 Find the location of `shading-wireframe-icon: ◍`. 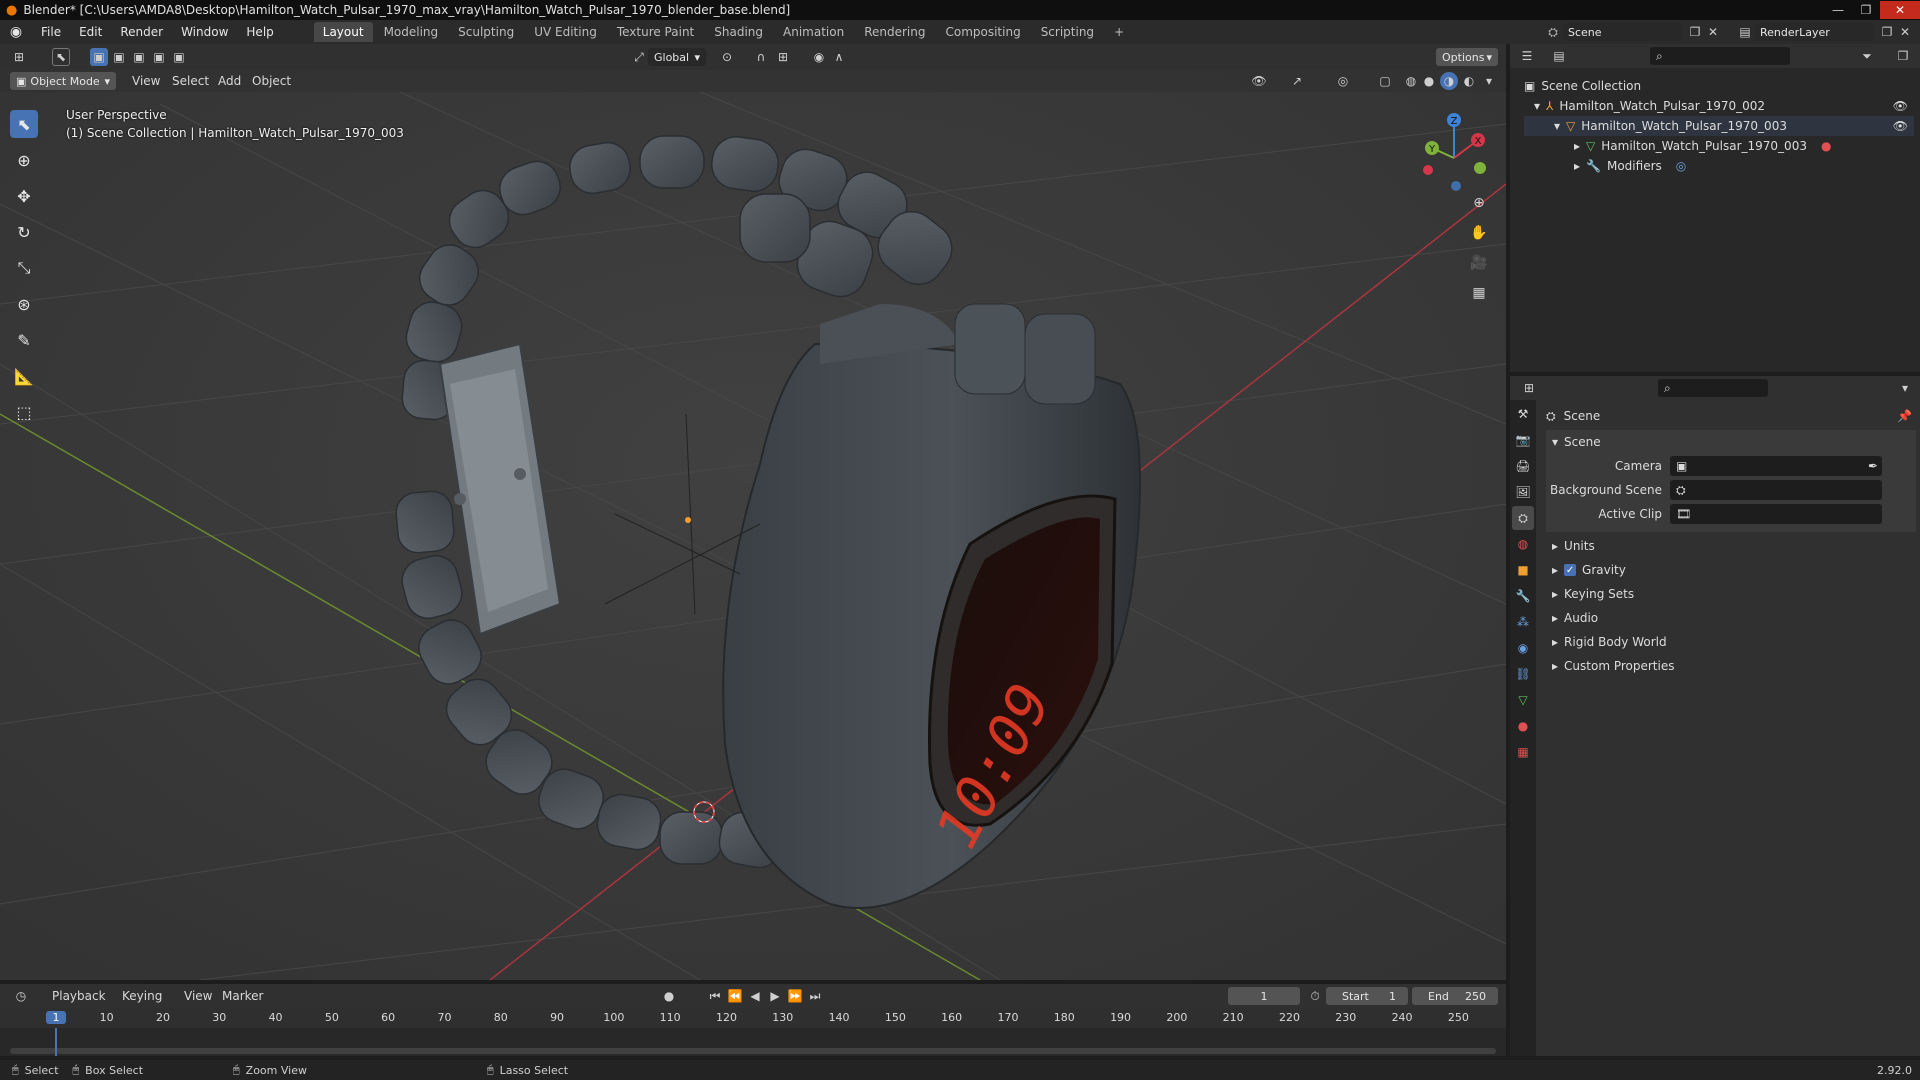

shading-wireframe-icon: ◍ is located at coordinates (1411, 81).